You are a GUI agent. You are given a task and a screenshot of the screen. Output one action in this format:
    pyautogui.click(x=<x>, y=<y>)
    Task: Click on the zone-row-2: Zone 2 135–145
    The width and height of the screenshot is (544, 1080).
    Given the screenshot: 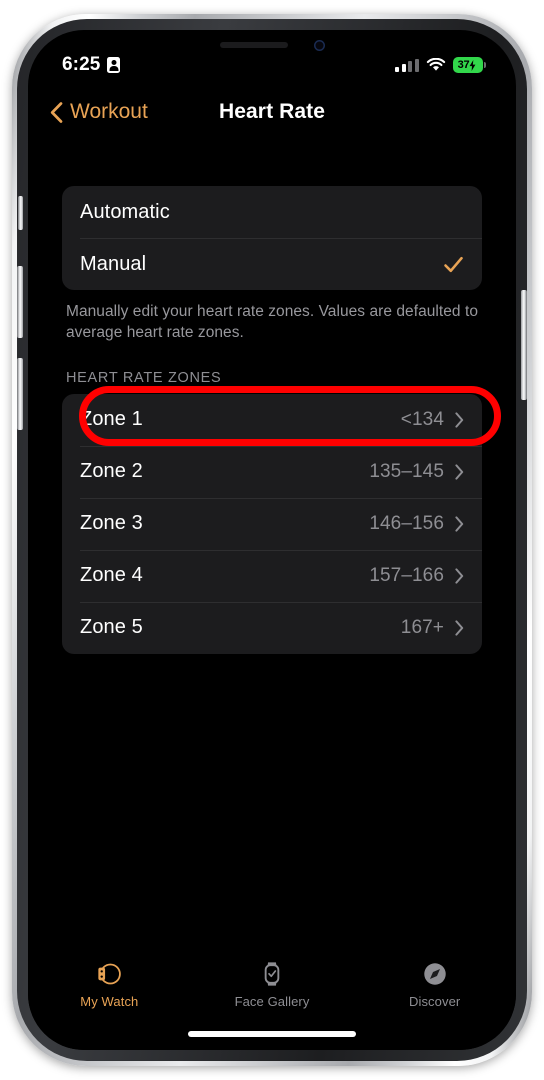 What is the action you would take?
    pyautogui.click(x=272, y=471)
    